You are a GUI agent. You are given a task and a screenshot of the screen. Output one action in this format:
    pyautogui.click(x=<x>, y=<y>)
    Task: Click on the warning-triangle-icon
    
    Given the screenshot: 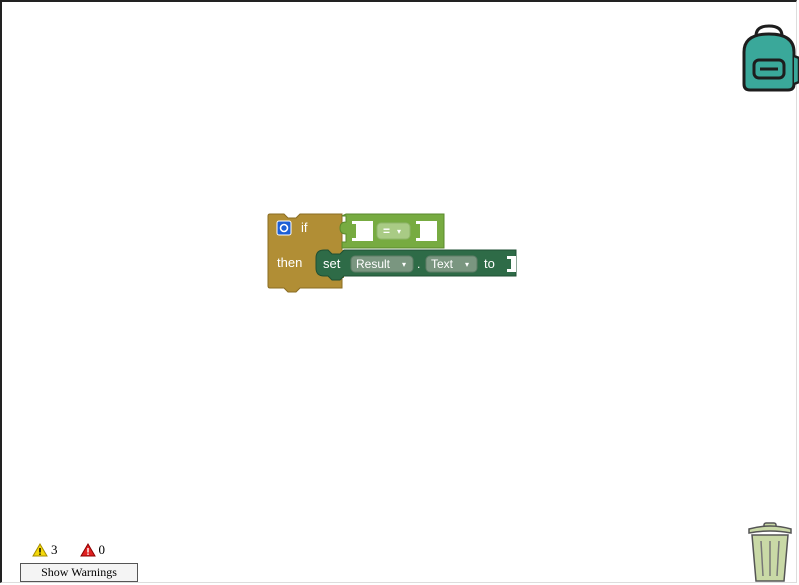 What is the action you would take?
    pyautogui.click(x=40, y=550)
    